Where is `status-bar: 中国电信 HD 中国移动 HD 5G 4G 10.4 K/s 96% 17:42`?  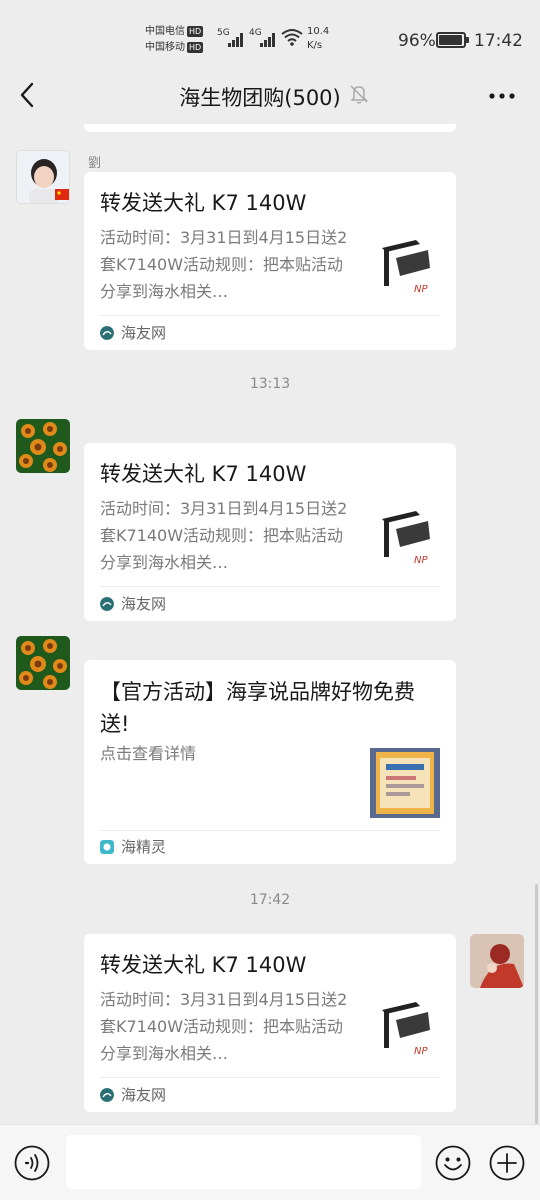 status-bar: 中国电信 HD 中国移动 HD 5G 4G 10.4 K/s 96% 17:42 is located at coordinates (270, 33).